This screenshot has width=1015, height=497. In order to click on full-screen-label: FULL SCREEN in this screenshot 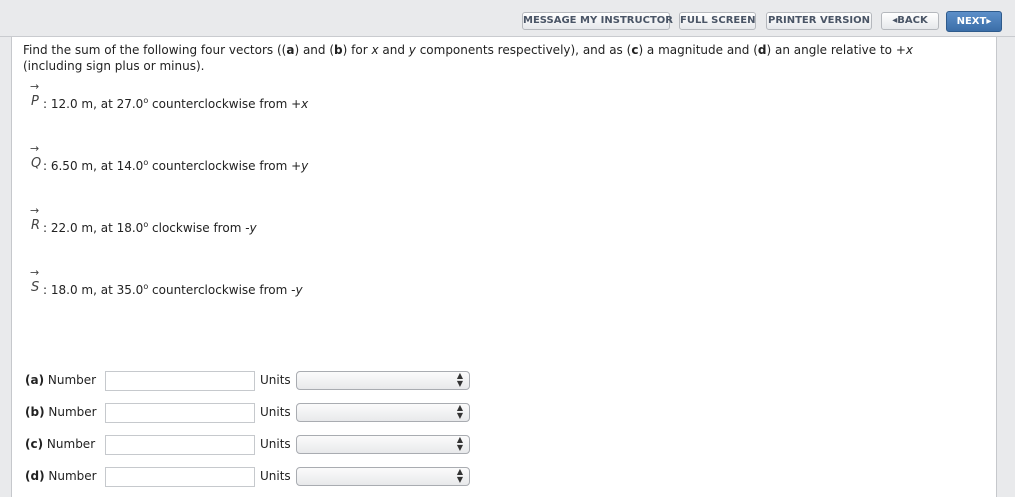, I will do `click(718, 20)`.